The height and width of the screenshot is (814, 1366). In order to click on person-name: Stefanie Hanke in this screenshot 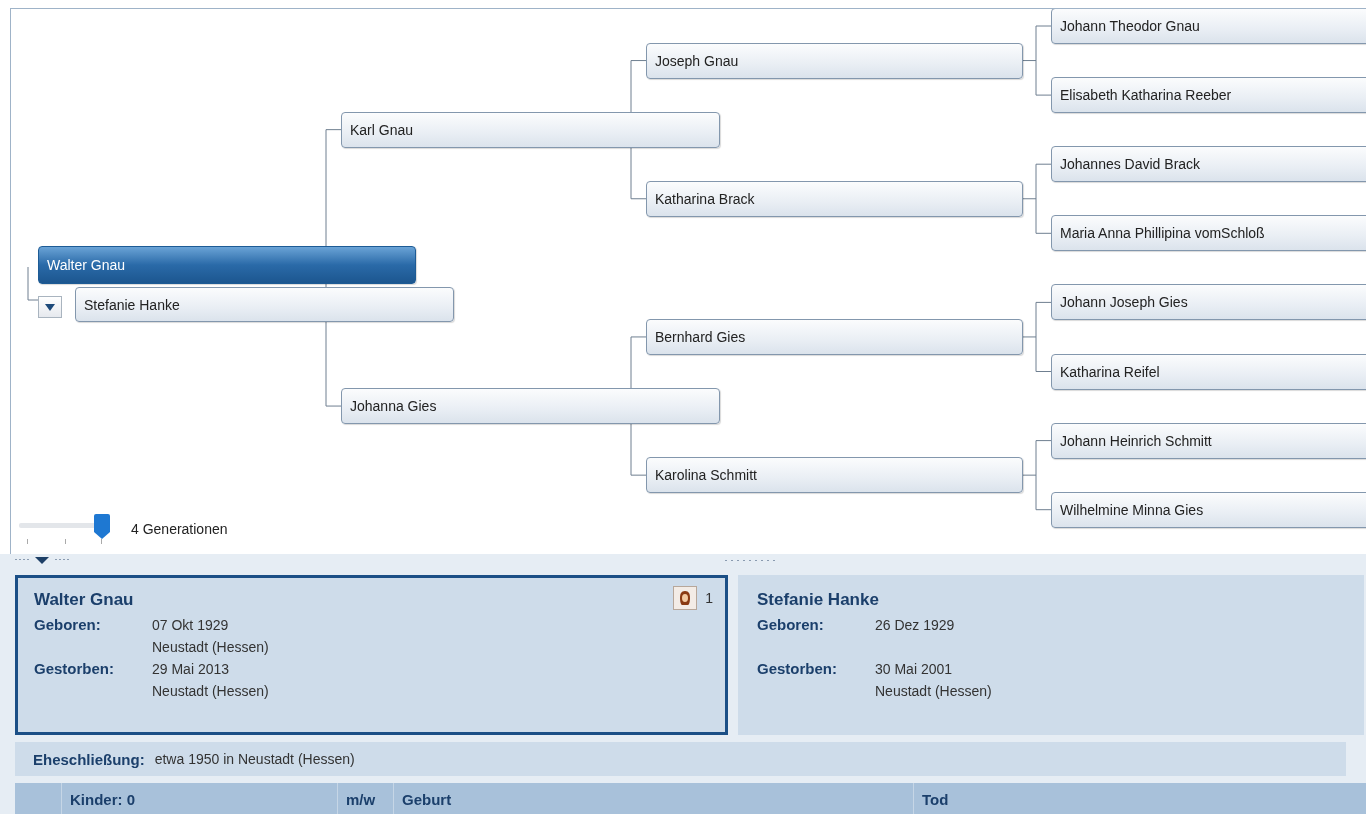, I will do `click(818, 600)`.